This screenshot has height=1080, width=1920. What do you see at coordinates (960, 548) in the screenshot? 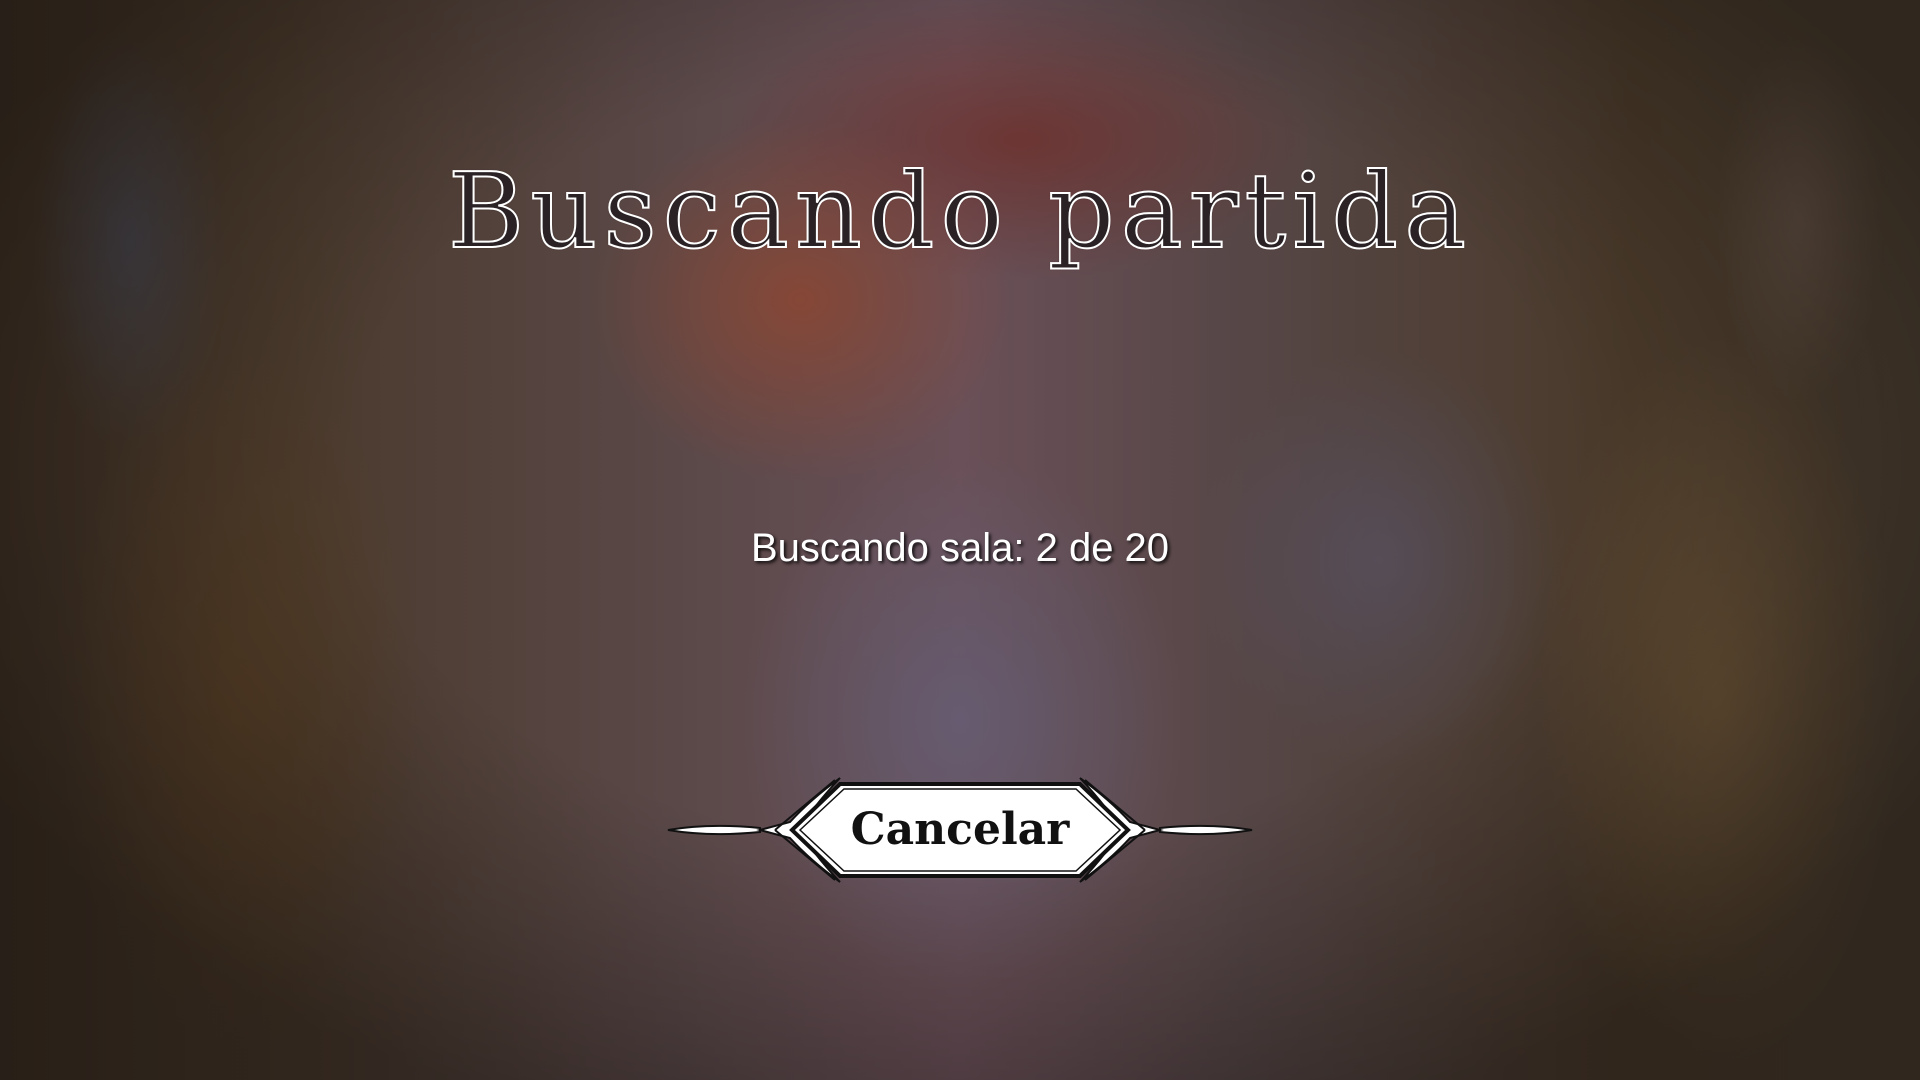
I see `room-search-status: Buscando sala: 2 de 20` at bounding box center [960, 548].